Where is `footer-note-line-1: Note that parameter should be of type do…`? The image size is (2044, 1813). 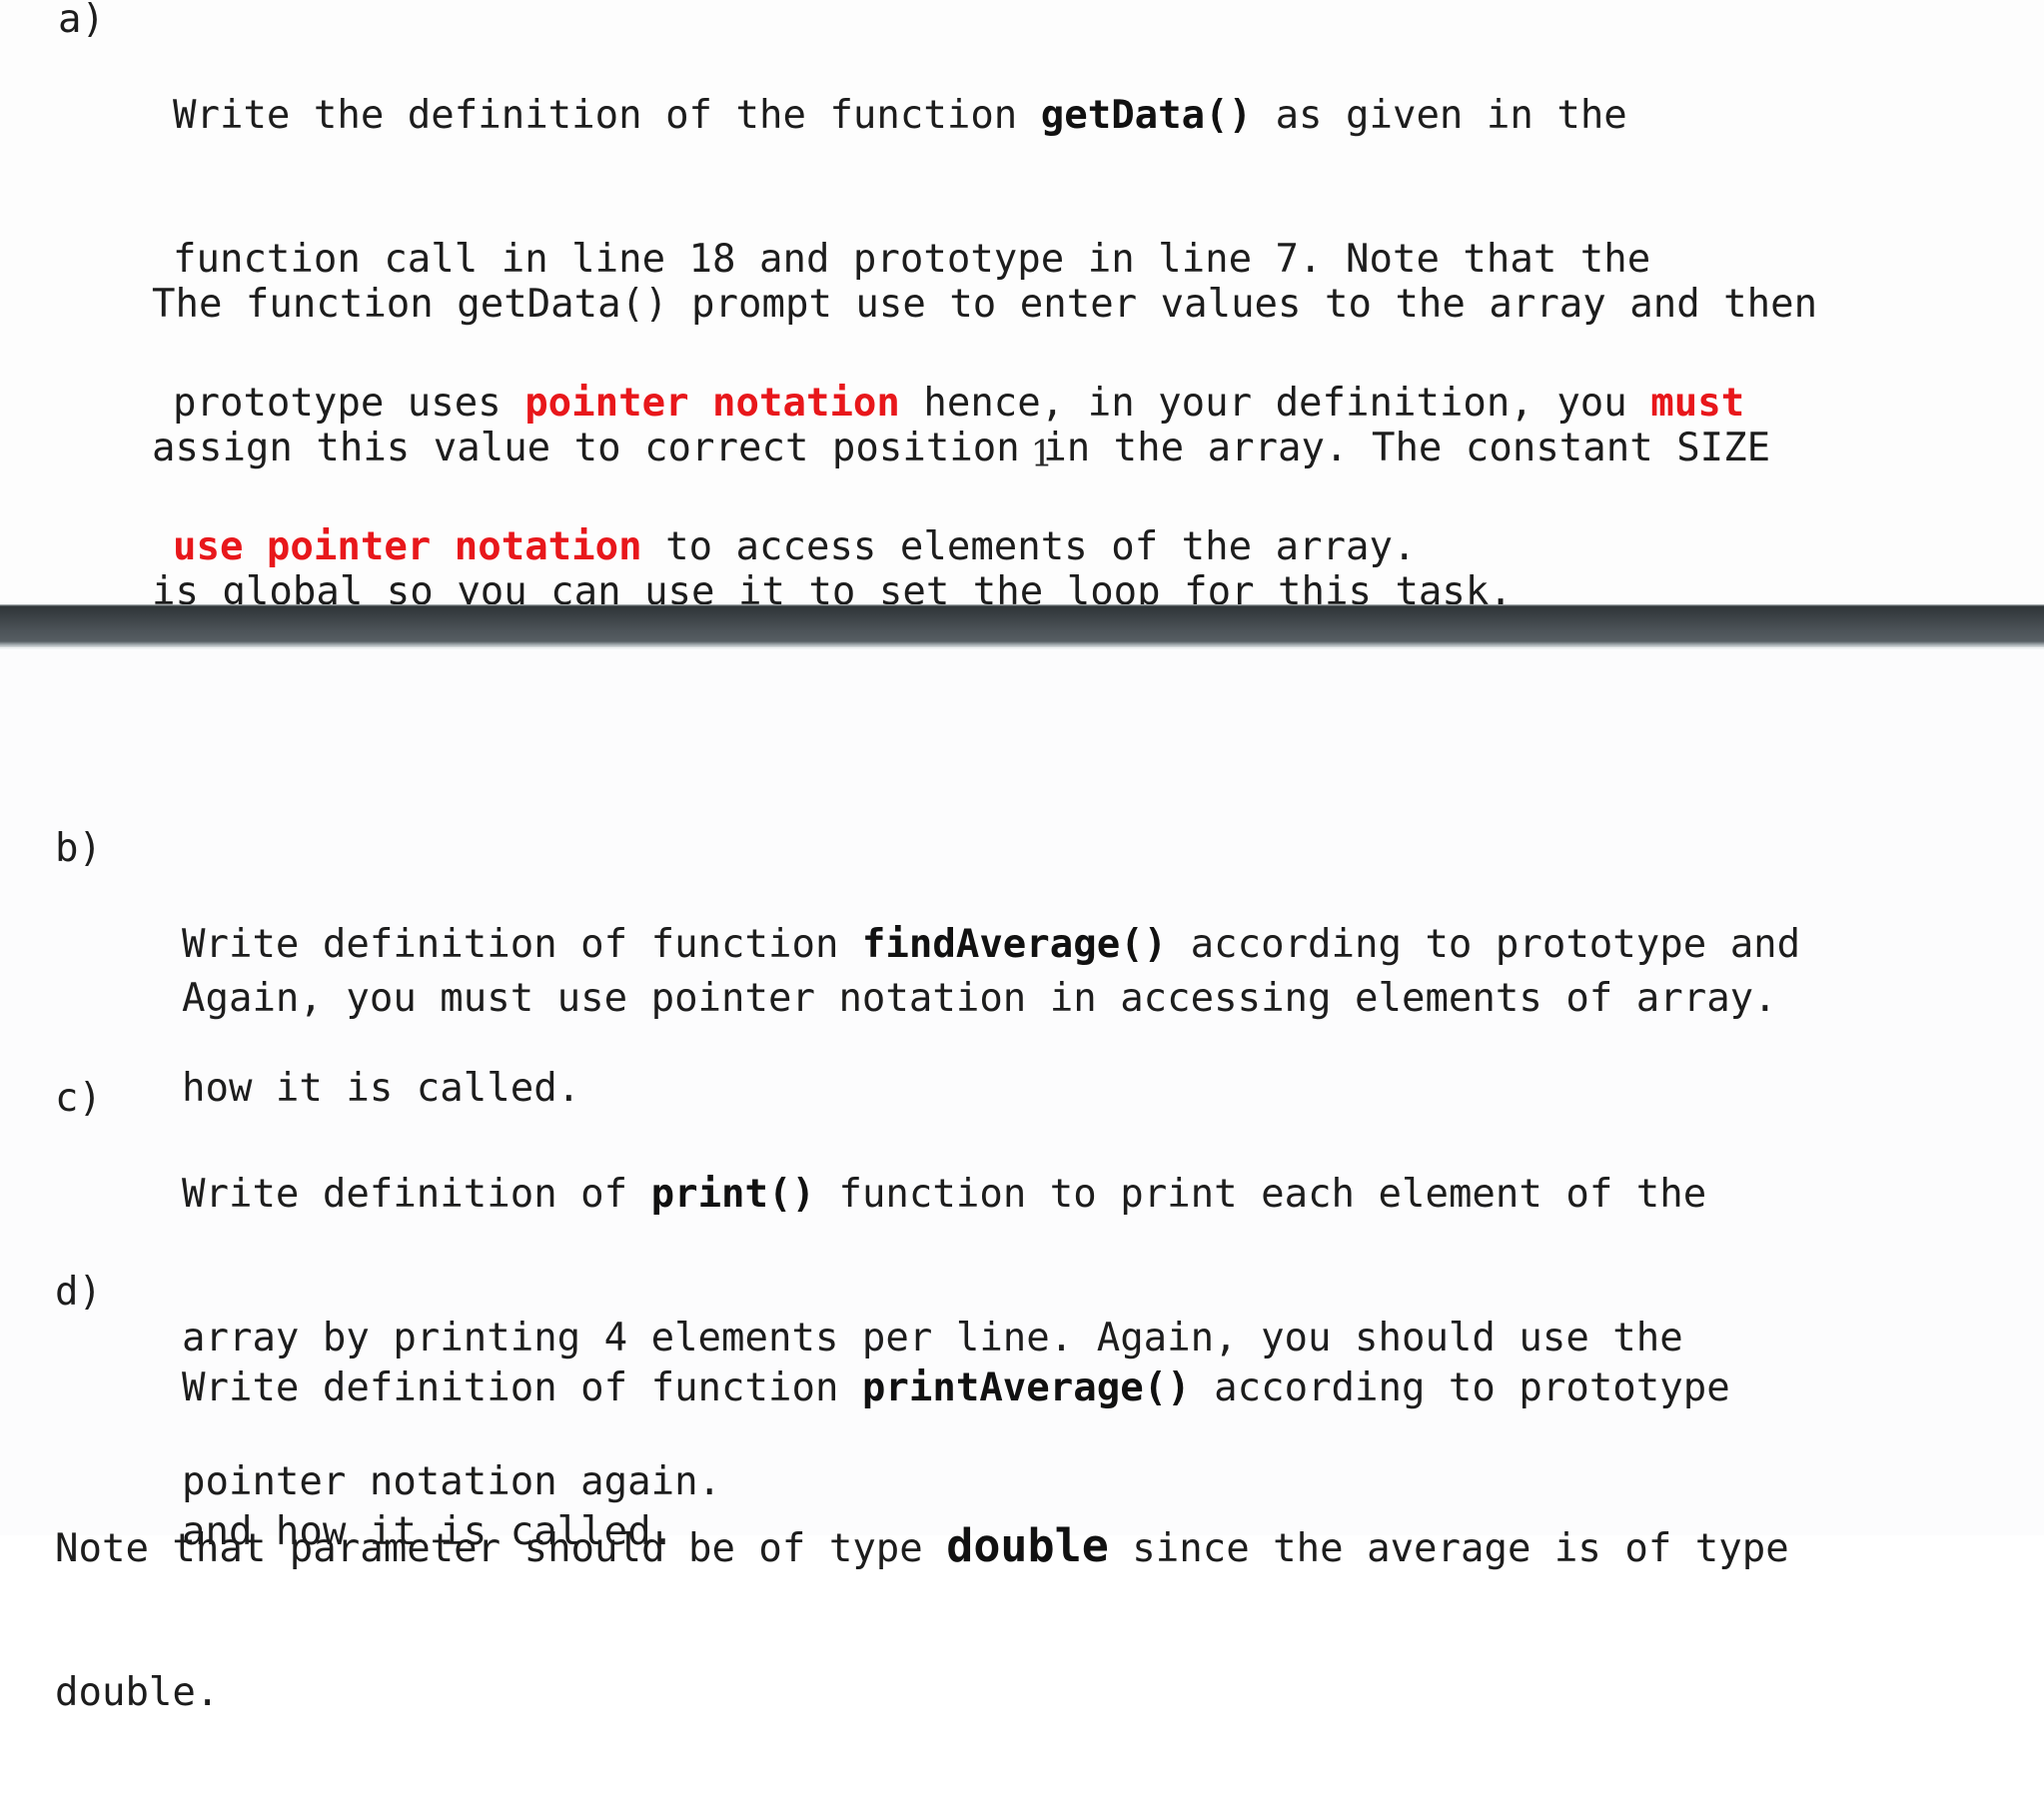 footer-note-line-1: Note that parameter should be of type do… is located at coordinates (922, 1548).